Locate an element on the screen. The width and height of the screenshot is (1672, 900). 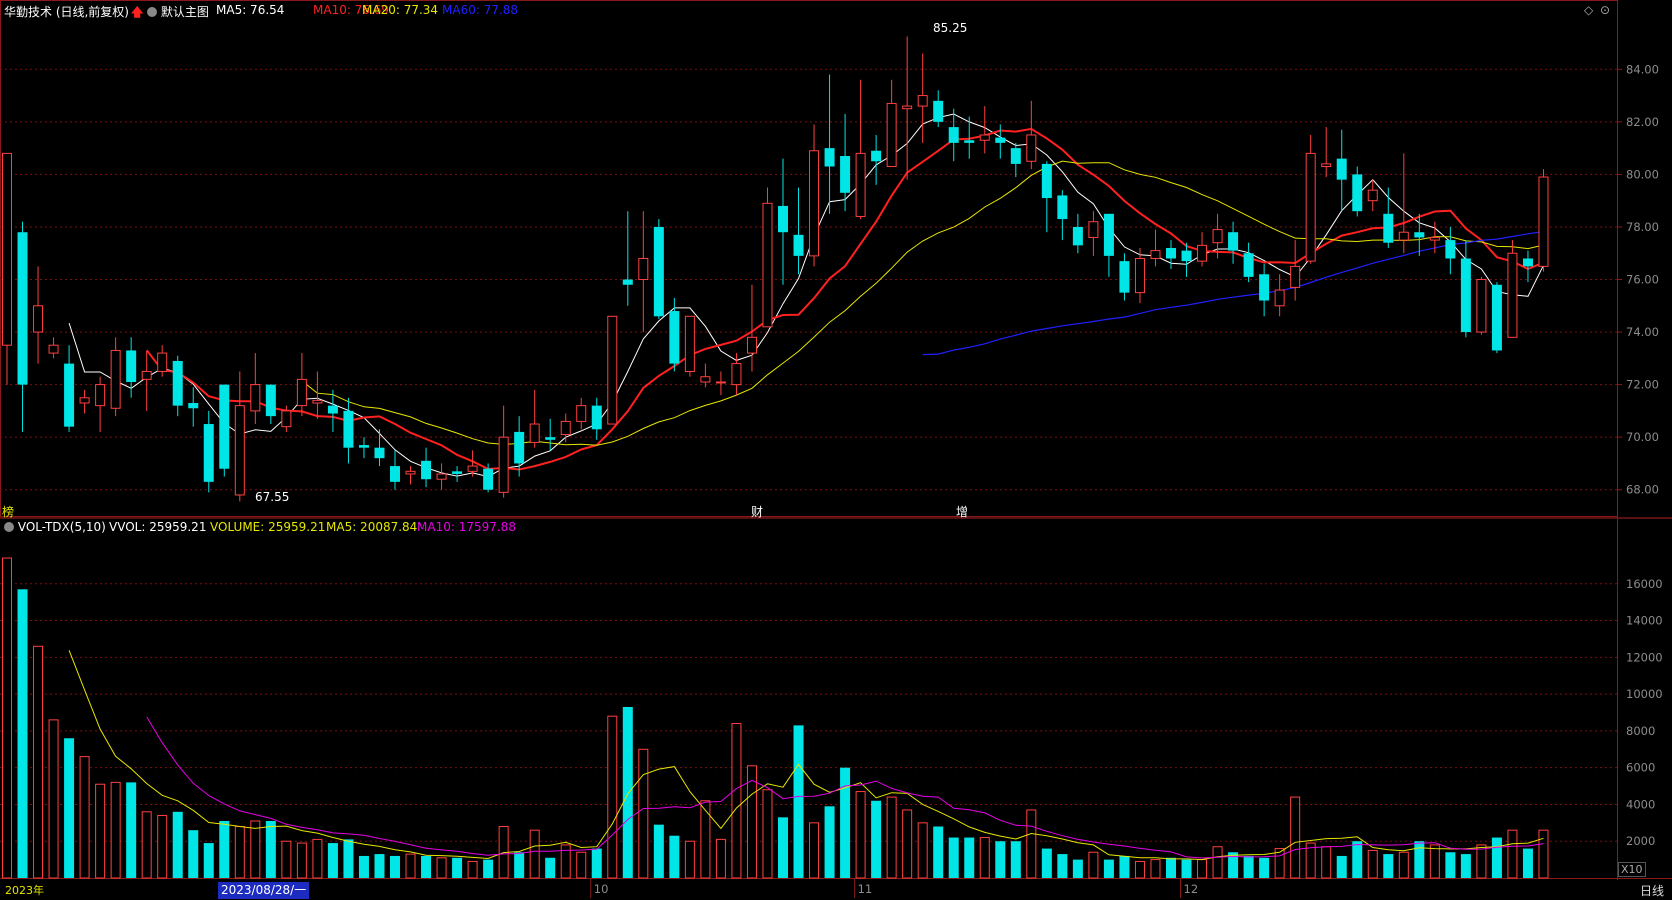
diamond-icon: ◇ is located at coordinates (1588, 10).